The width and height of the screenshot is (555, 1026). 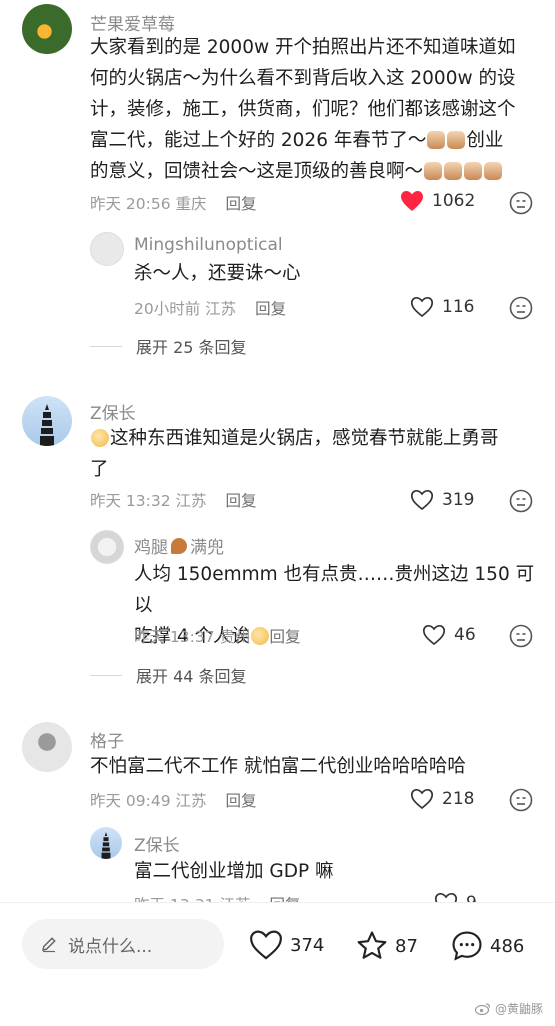 What do you see at coordinates (482, 1009) in the screenshot?
I see `weibo-icon` at bounding box center [482, 1009].